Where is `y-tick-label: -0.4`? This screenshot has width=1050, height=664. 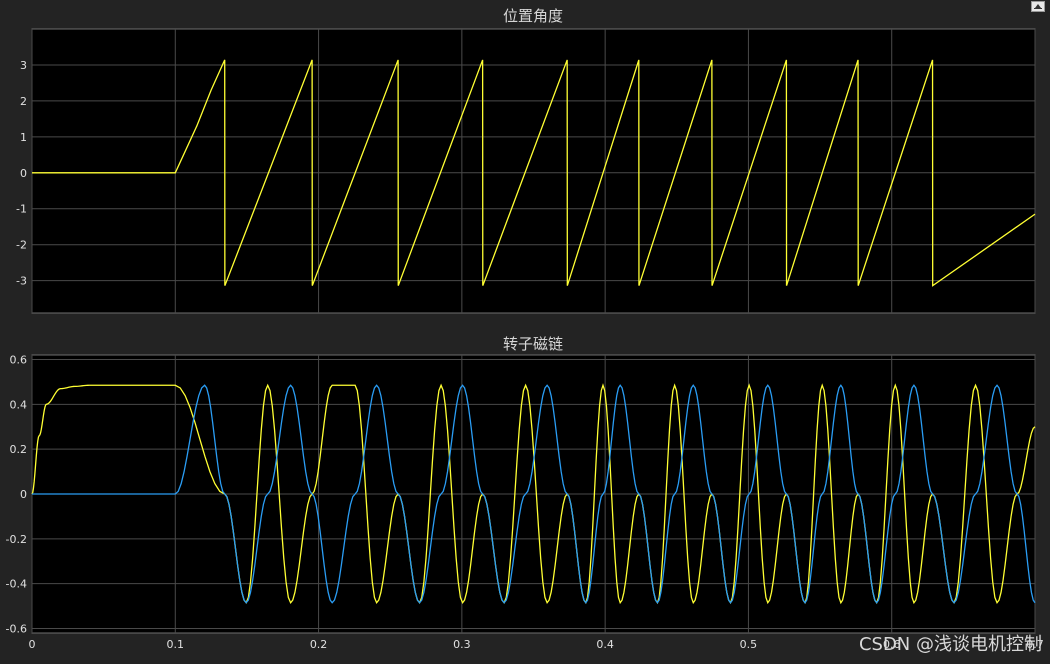 y-tick-label: -0.4 is located at coordinates (16, 584).